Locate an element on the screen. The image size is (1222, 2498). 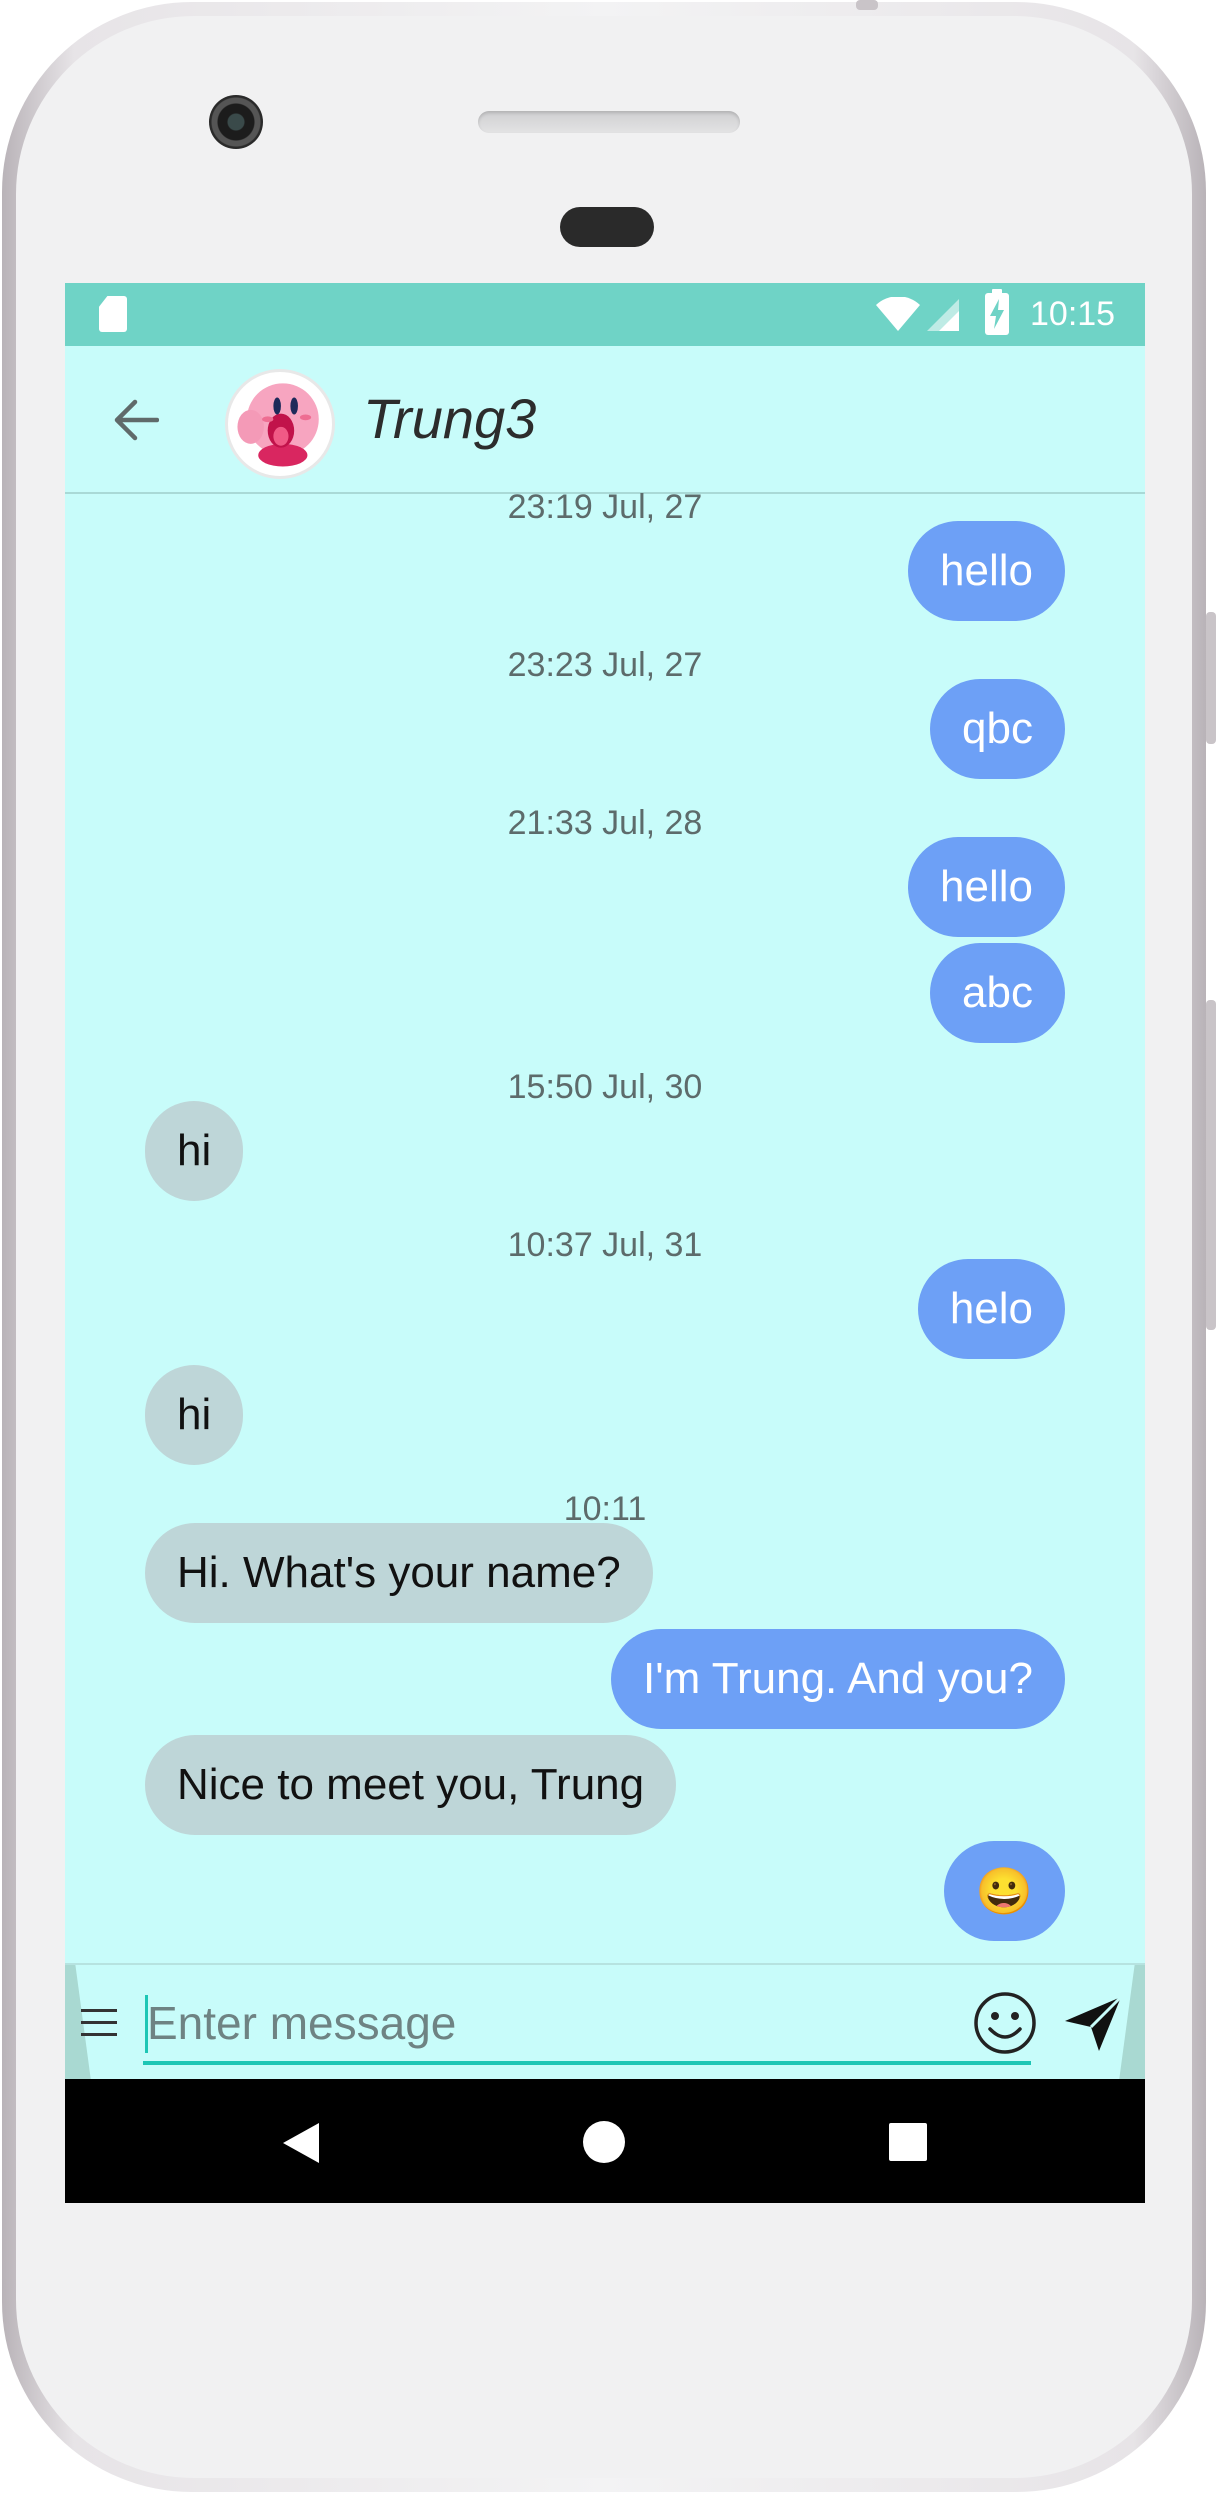
message-input is located at coordinates (587, 2025).